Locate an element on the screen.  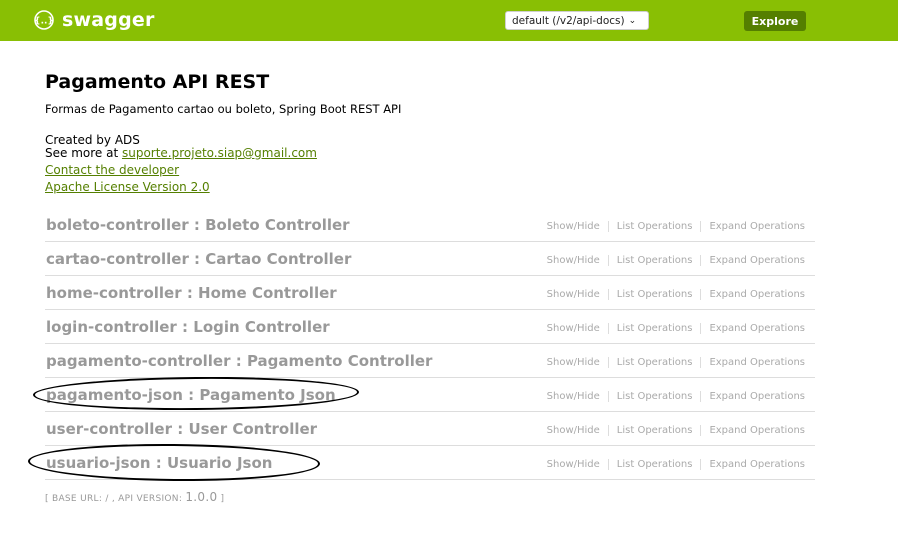
swagger-logo: {..} swagger is located at coordinates (94, 20).